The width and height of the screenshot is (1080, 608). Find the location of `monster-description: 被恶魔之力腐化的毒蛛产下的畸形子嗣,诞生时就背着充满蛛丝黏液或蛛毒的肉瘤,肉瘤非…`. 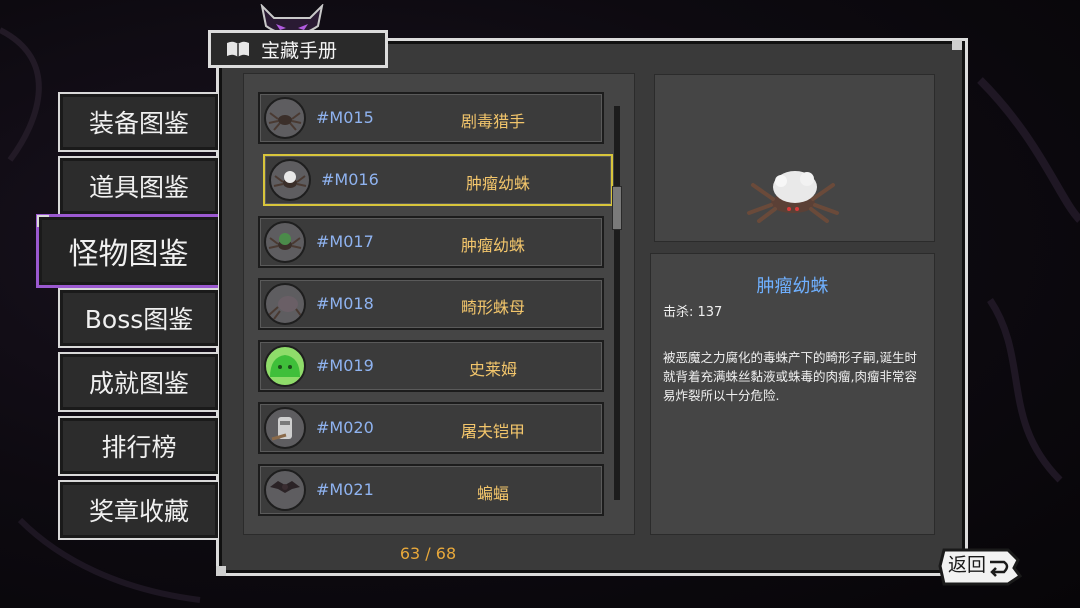

monster-description: 被恶魔之力腐化的毒蛛产下的畸形子嗣,诞生时就背着充满蛛丝黏液或蛛毒的肉瘤,肉瘤非… is located at coordinates (790, 376).